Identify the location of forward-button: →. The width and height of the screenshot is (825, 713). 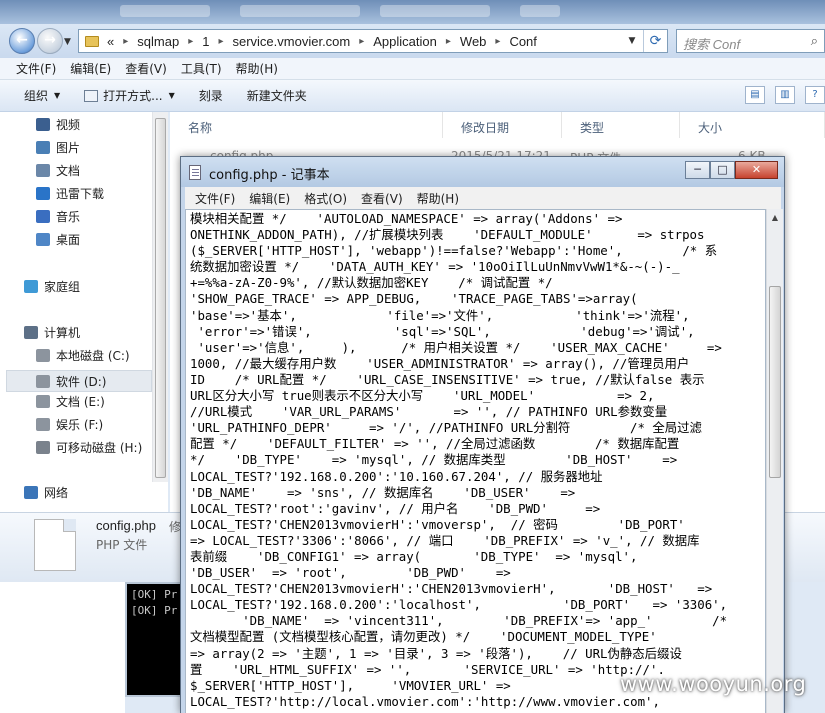
(50, 41).